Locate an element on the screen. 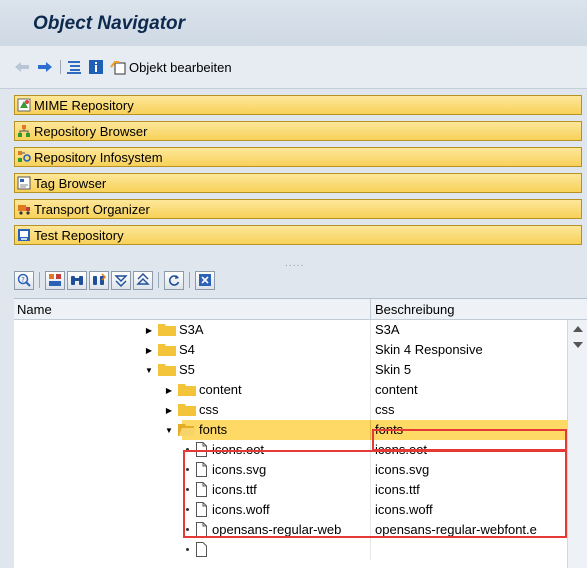 The height and width of the screenshot is (568, 587). info-icon is located at coordinates (96, 67).